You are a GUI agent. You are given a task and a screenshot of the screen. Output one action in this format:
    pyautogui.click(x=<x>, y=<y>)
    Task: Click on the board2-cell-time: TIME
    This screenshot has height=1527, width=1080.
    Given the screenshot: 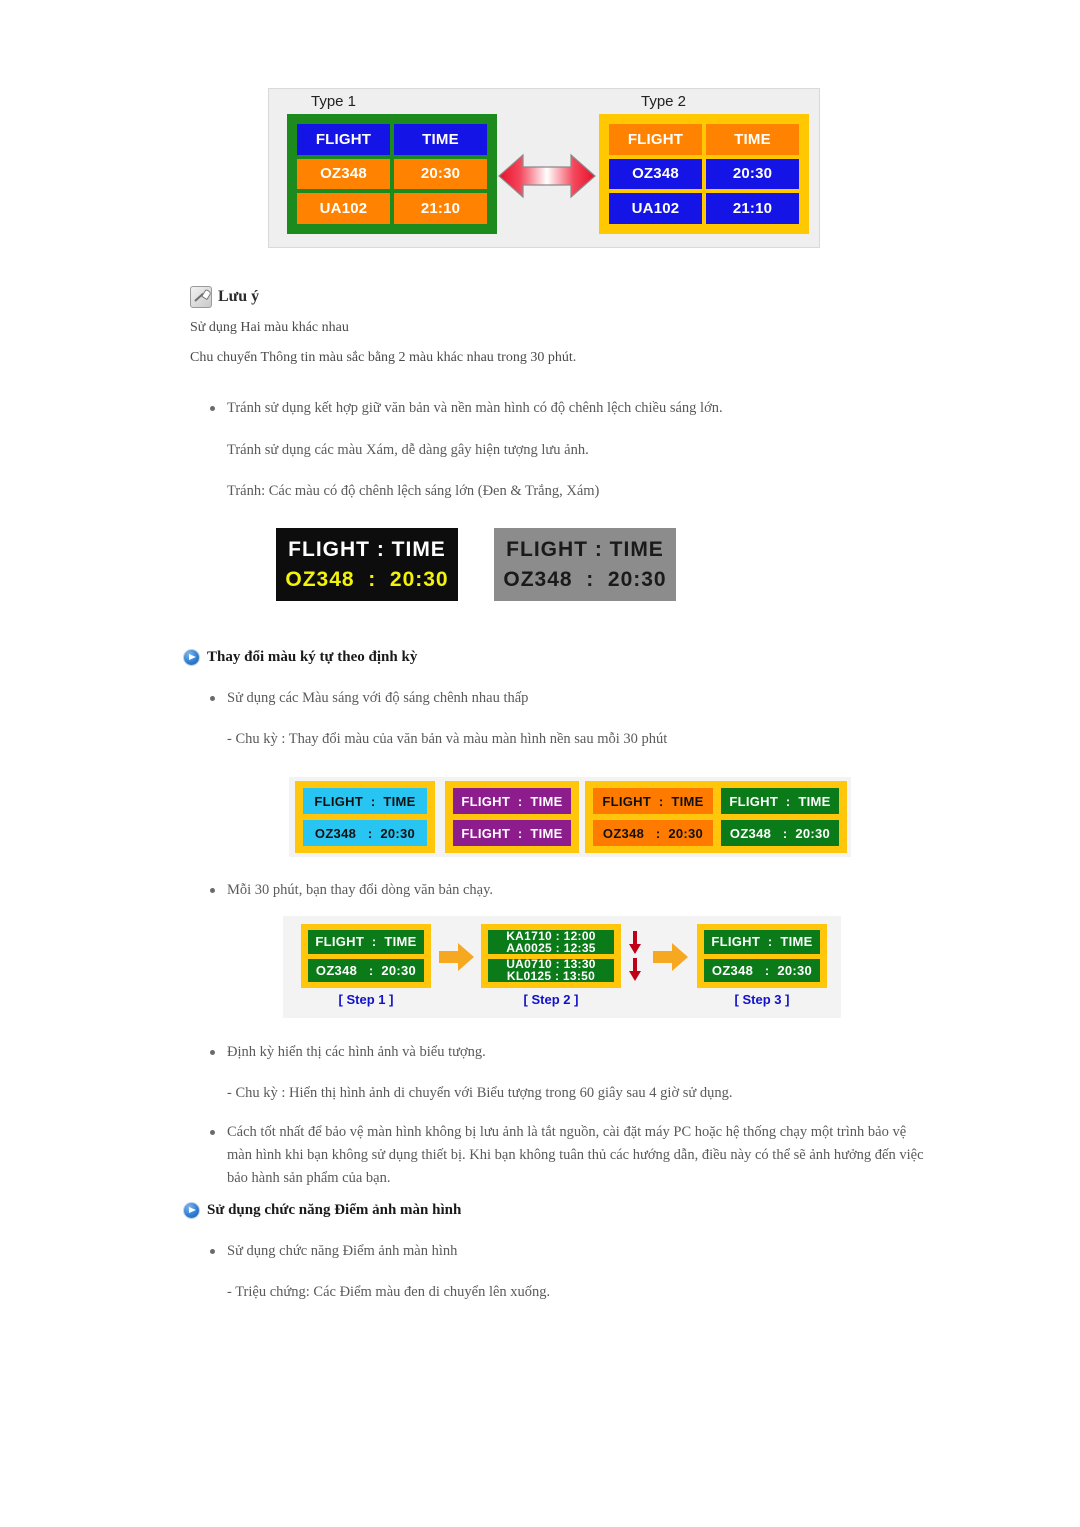 What is the action you would take?
    pyautogui.click(x=752, y=139)
    